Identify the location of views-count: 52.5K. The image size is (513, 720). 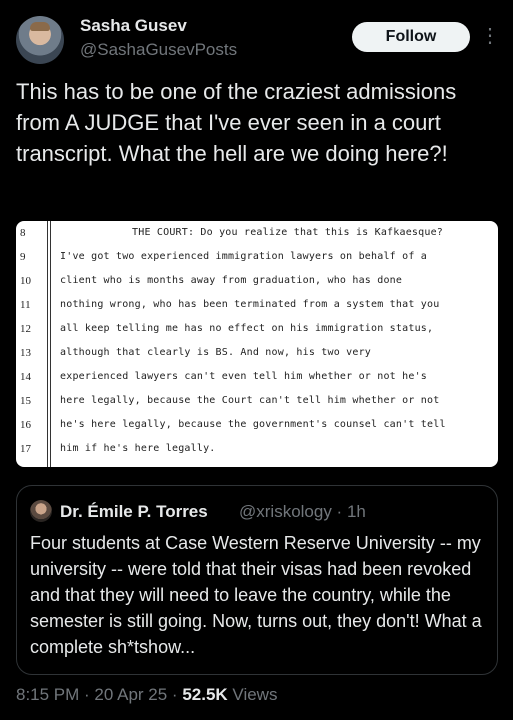
(205, 694).